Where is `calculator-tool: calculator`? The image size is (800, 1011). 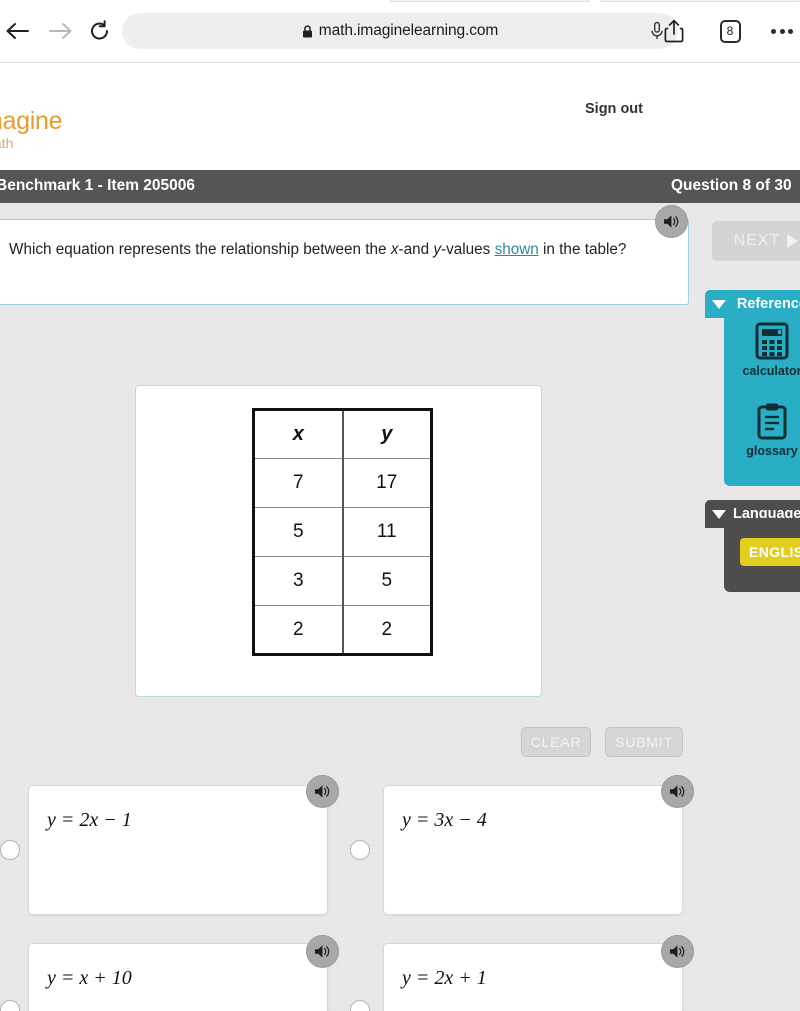
calculator-tool: calculator is located at coordinates (762, 350).